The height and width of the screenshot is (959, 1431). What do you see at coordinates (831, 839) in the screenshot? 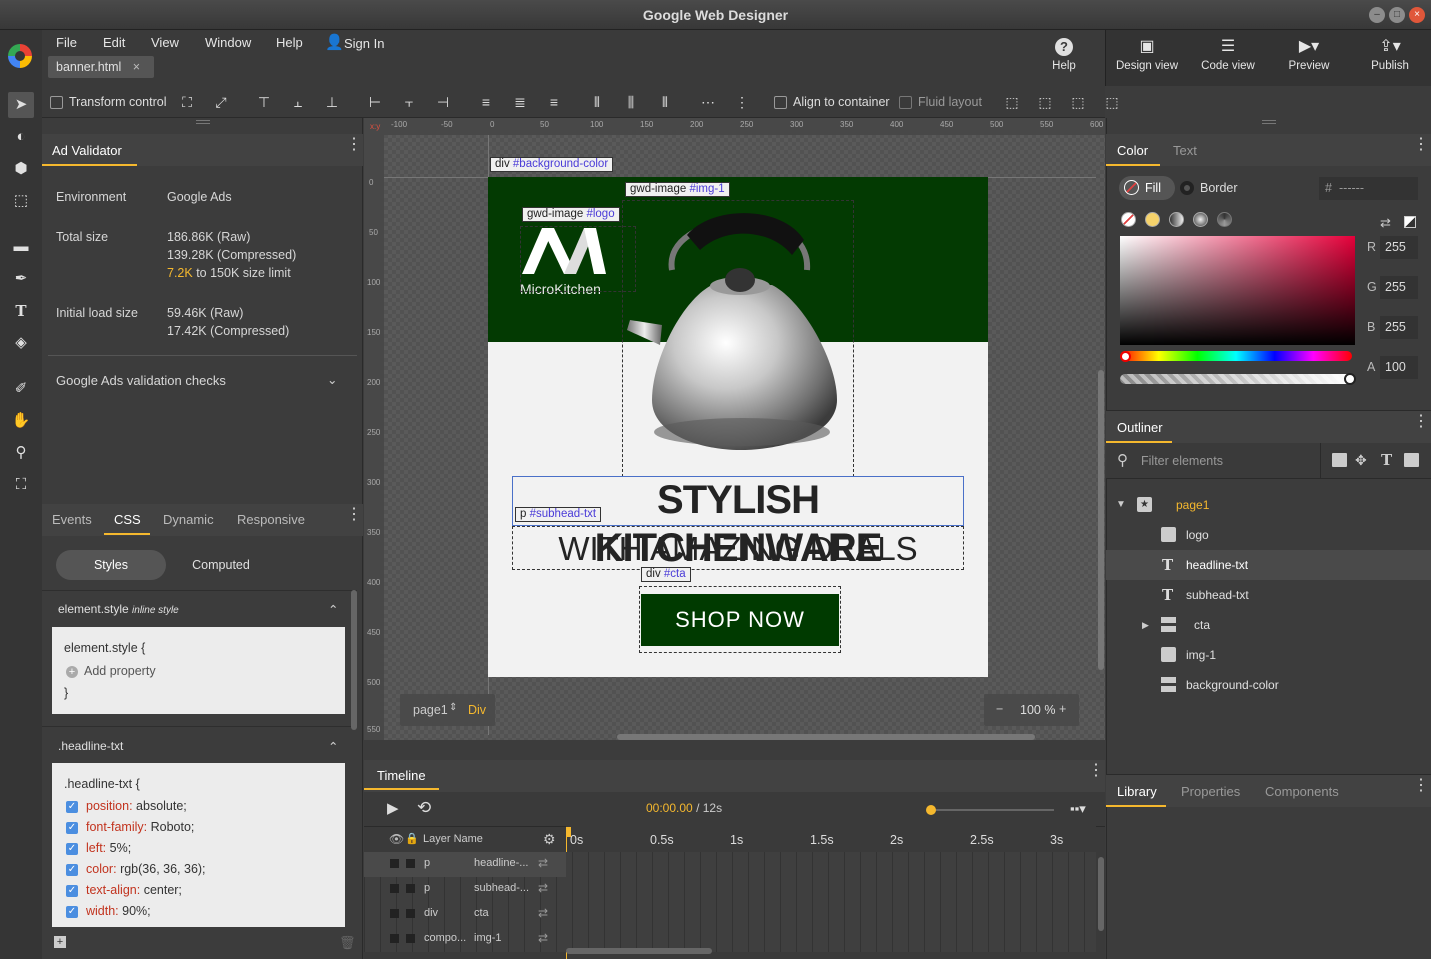
I see `time-ruler: 0s 0.5s 1s 1.5s 2s 2.5s 3s` at bounding box center [831, 839].